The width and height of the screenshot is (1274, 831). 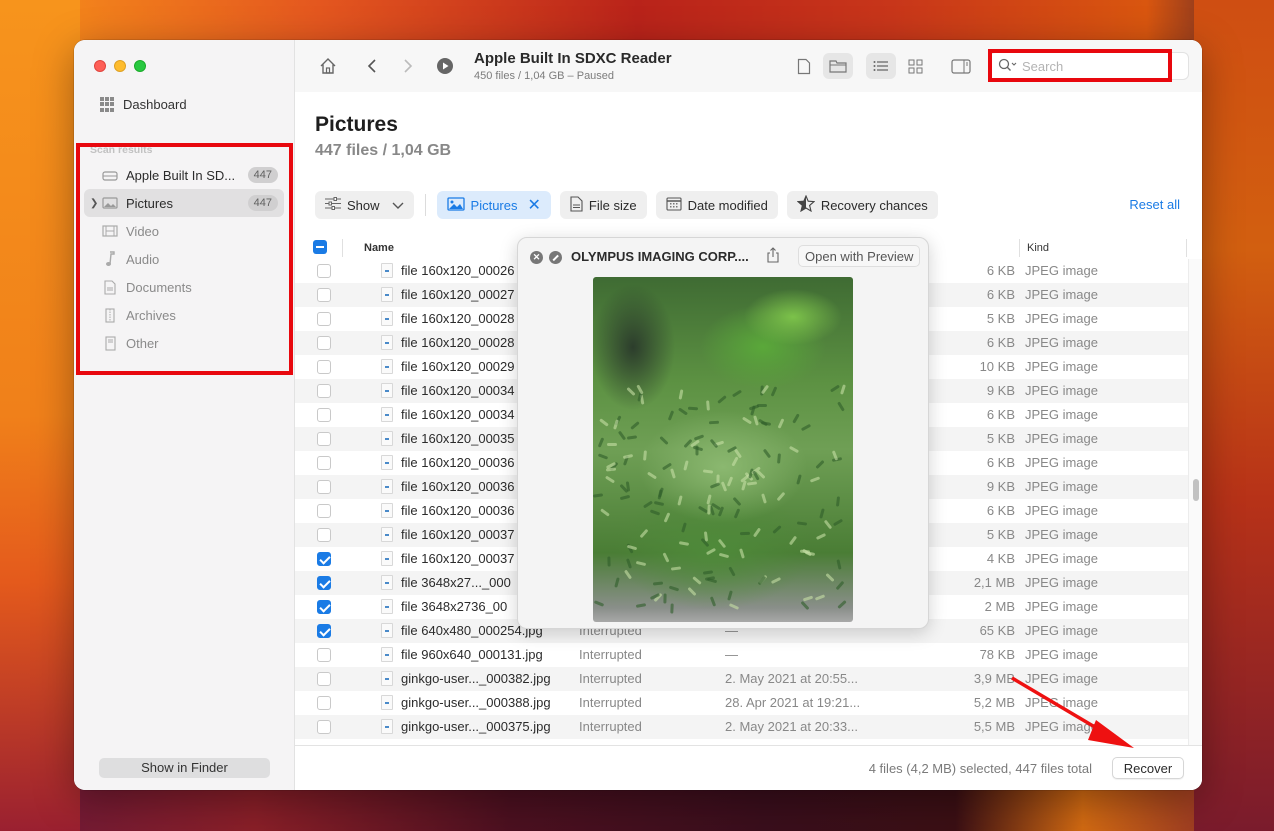 What do you see at coordinates (140, 66) in the screenshot?
I see `zoom-window-button` at bounding box center [140, 66].